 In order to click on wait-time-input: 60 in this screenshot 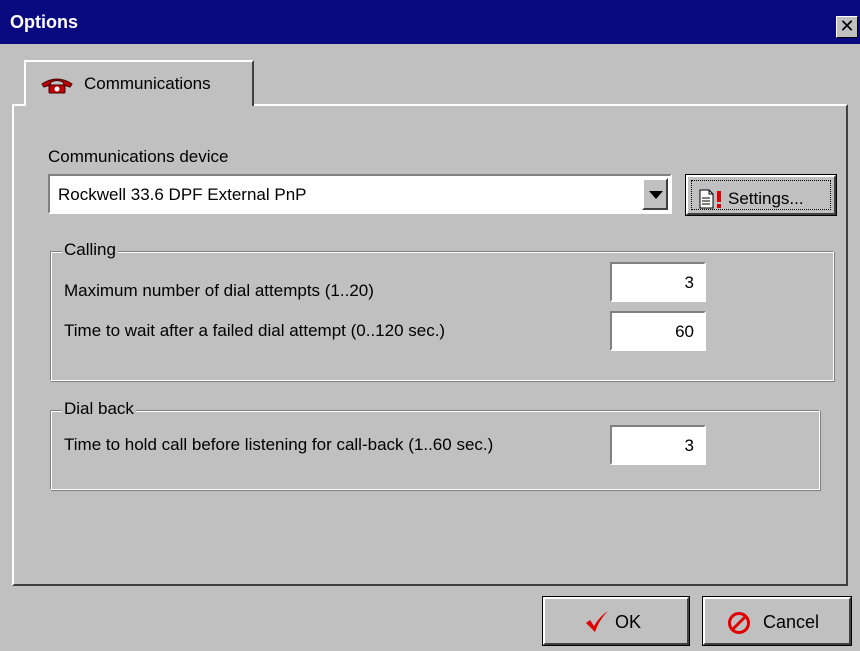, I will do `click(658, 331)`.